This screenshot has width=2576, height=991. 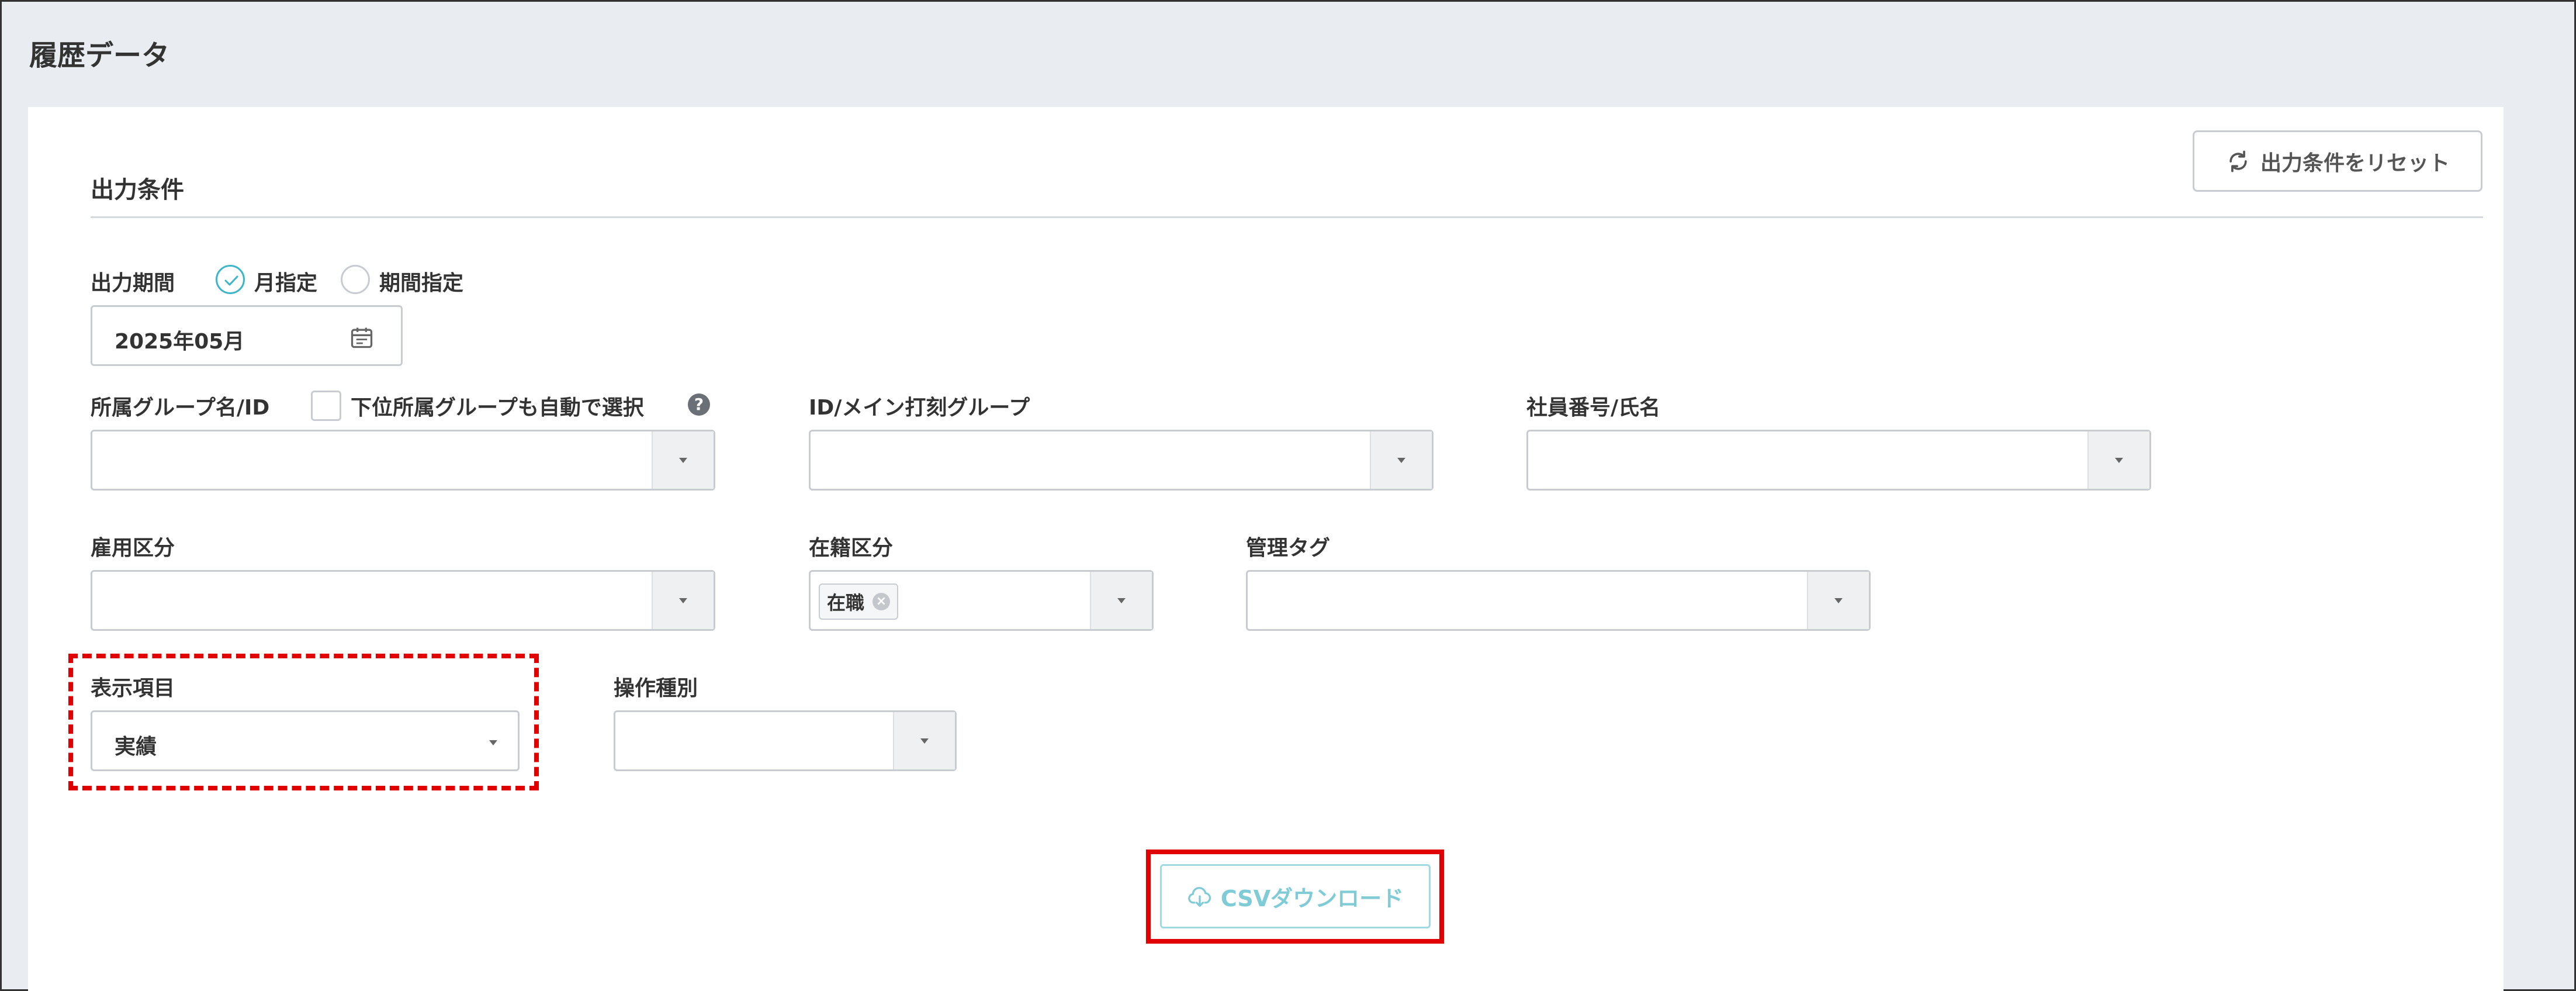 What do you see at coordinates (421, 281) in the screenshot?
I see `radio-range-label: 期間指定` at bounding box center [421, 281].